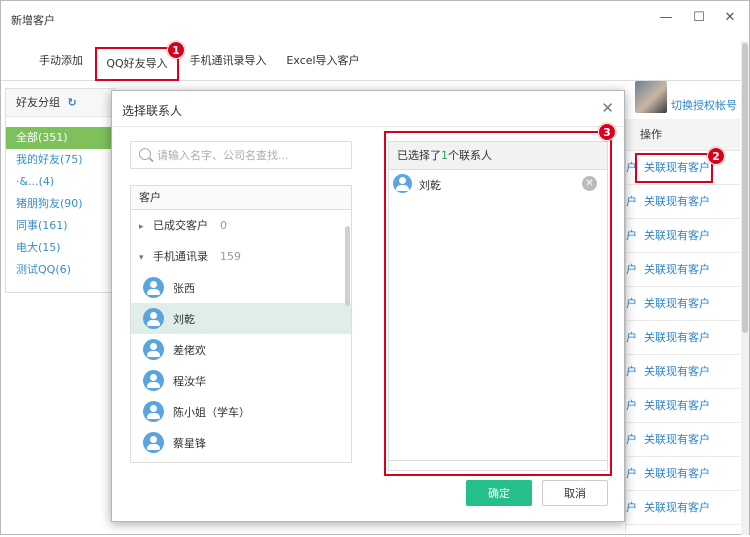  I want to click on caret-right-icon: ▸, so click(141, 227).